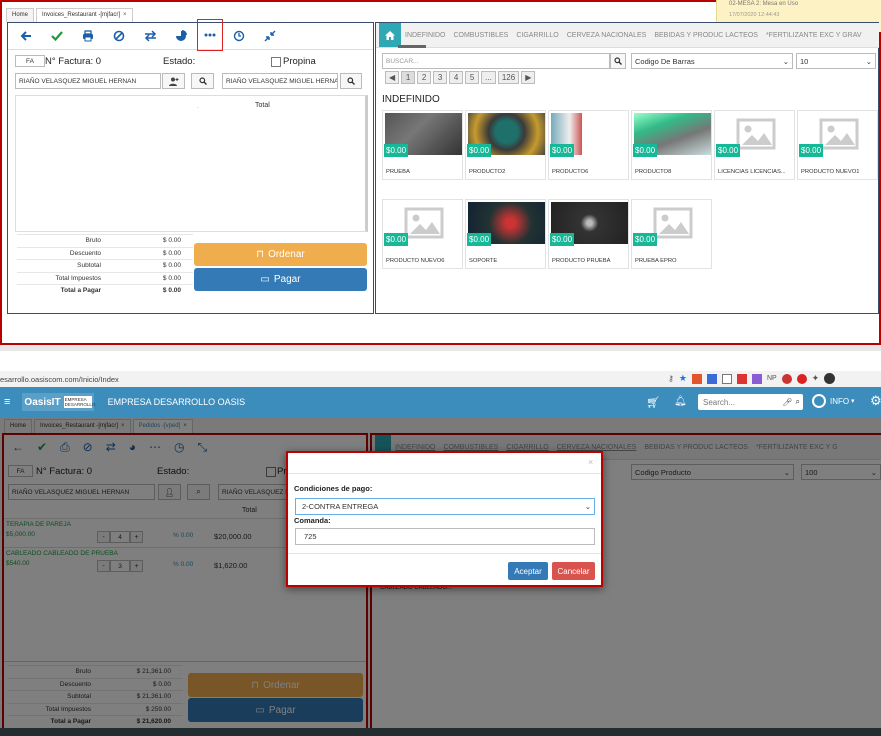 This screenshot has width=881, height=736. Describe the element at coordinates (683, 378) in the screenshot. I see `star-icon: ★` at that location.